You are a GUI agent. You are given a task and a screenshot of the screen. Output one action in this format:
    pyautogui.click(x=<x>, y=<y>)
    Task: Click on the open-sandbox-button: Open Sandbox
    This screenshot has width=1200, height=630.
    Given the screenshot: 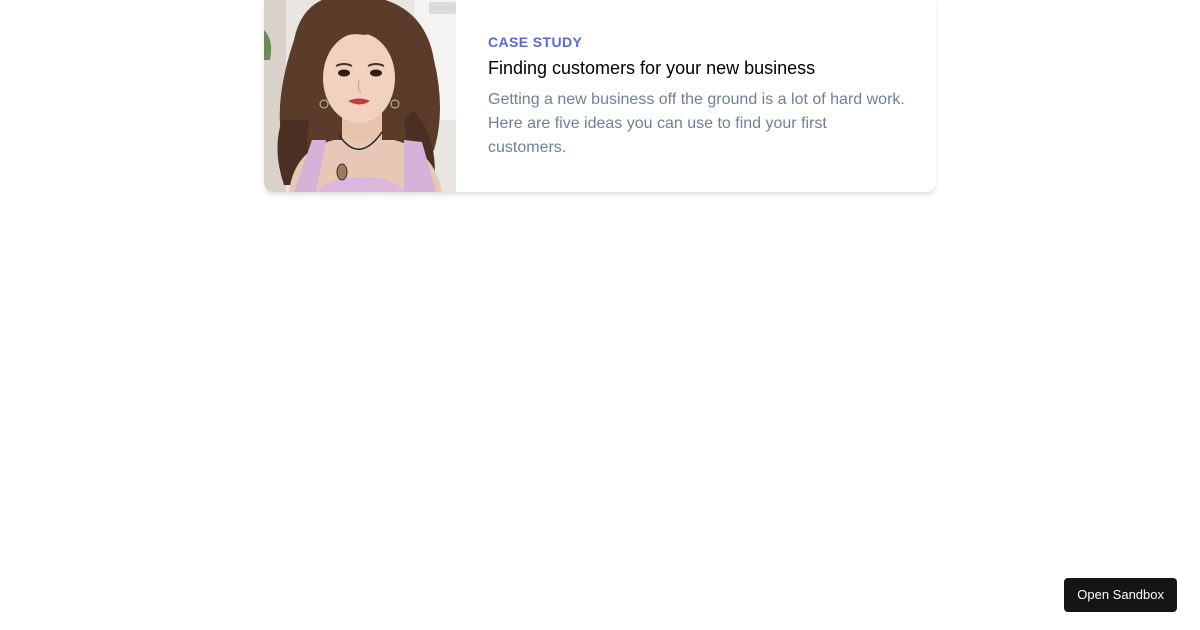 What is the action you would take?
    pyautogui.click(x=1120, y=595)
    